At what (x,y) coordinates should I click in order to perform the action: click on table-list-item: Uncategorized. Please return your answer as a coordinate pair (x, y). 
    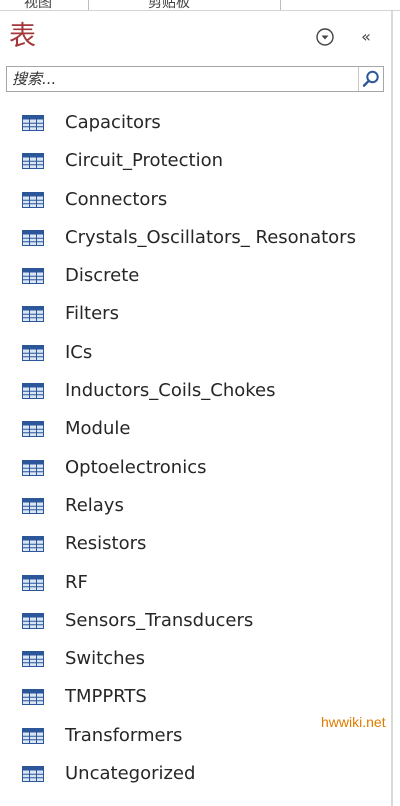
    Looking at the image, I should click on (195, 774).